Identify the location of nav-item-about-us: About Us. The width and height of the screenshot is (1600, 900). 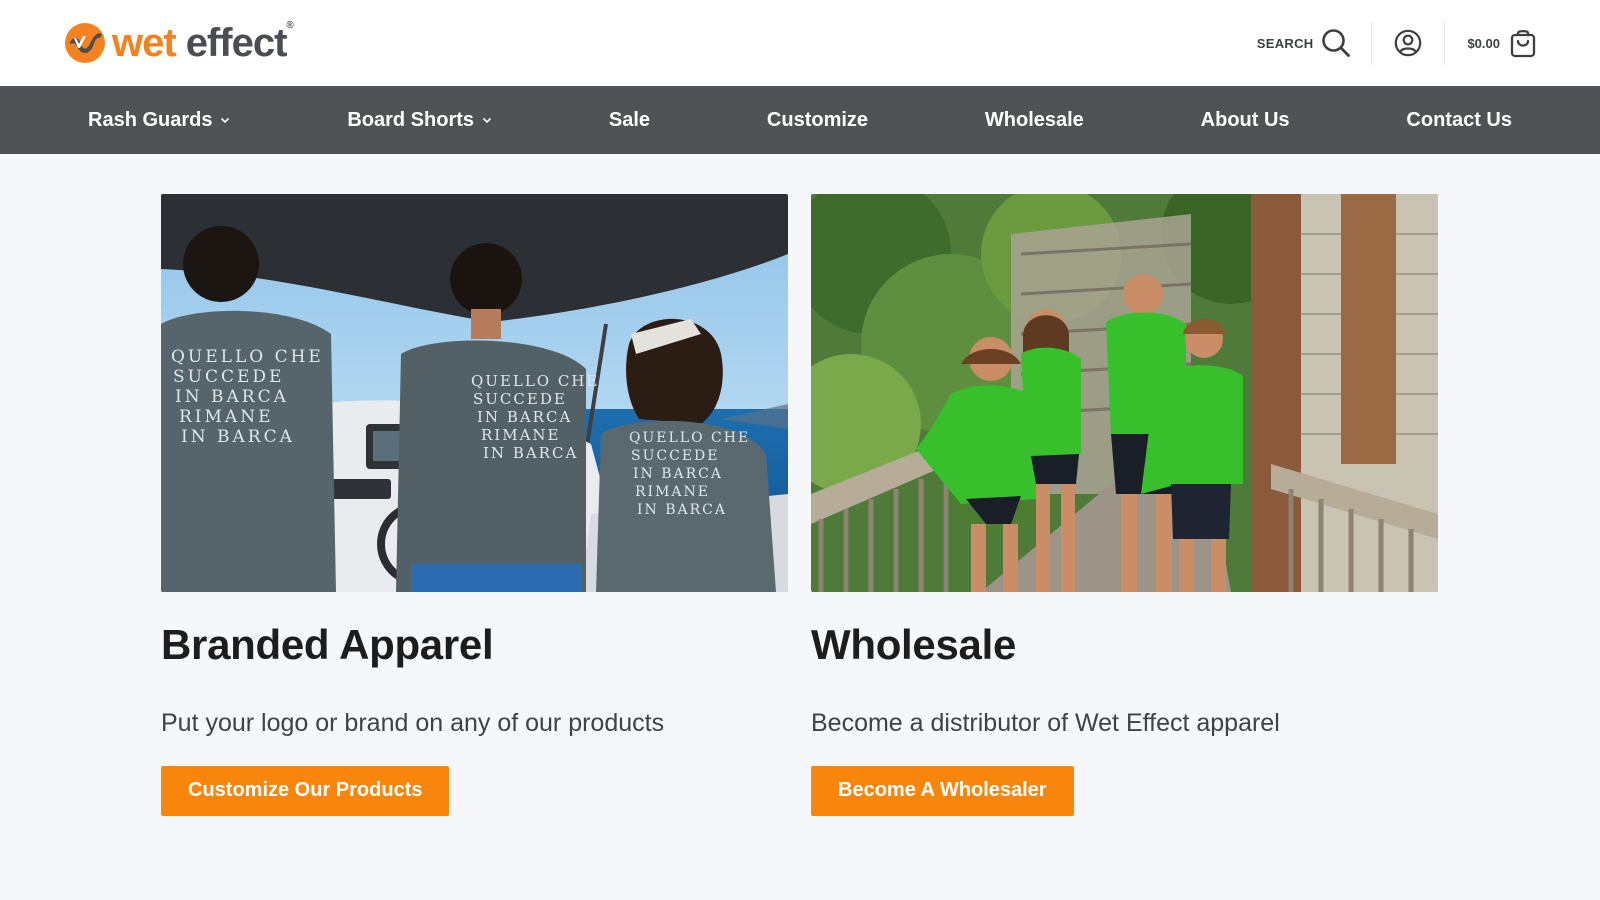
(1245, 120).